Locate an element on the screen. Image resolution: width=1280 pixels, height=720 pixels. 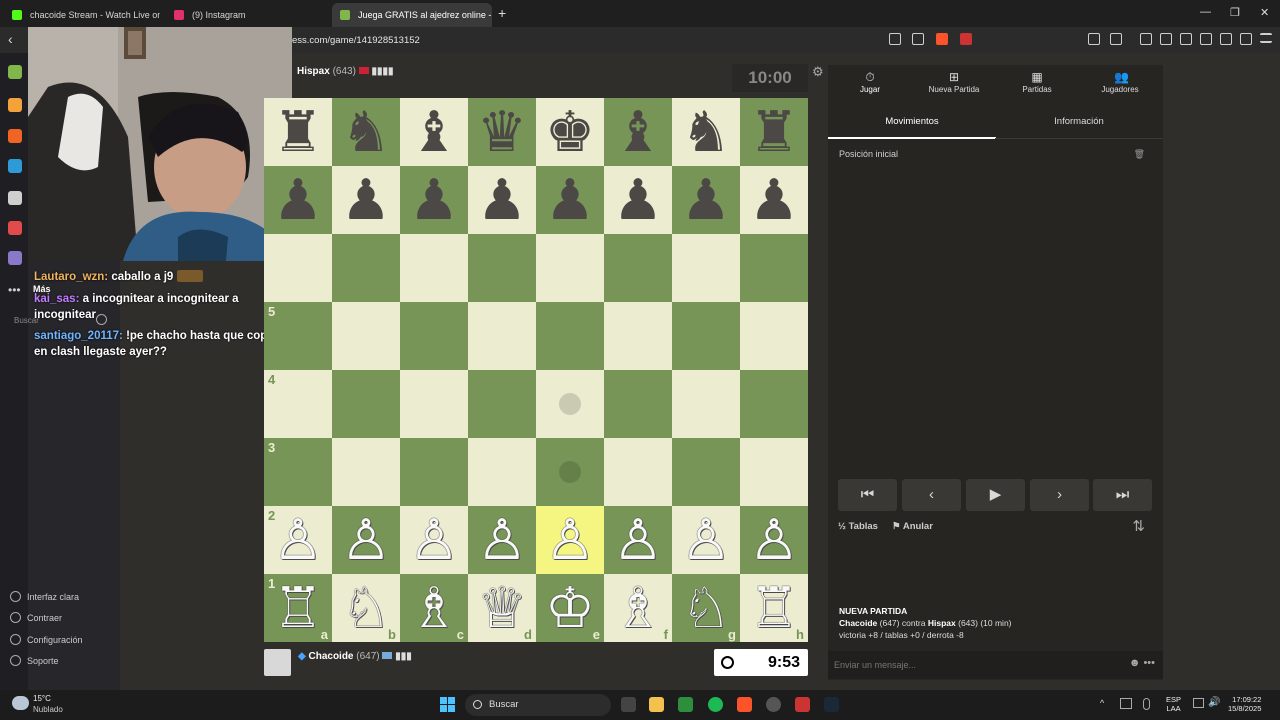
tab-kick-stream: chacoide Stream - Watch Live on is located at coordinates (82, 15).